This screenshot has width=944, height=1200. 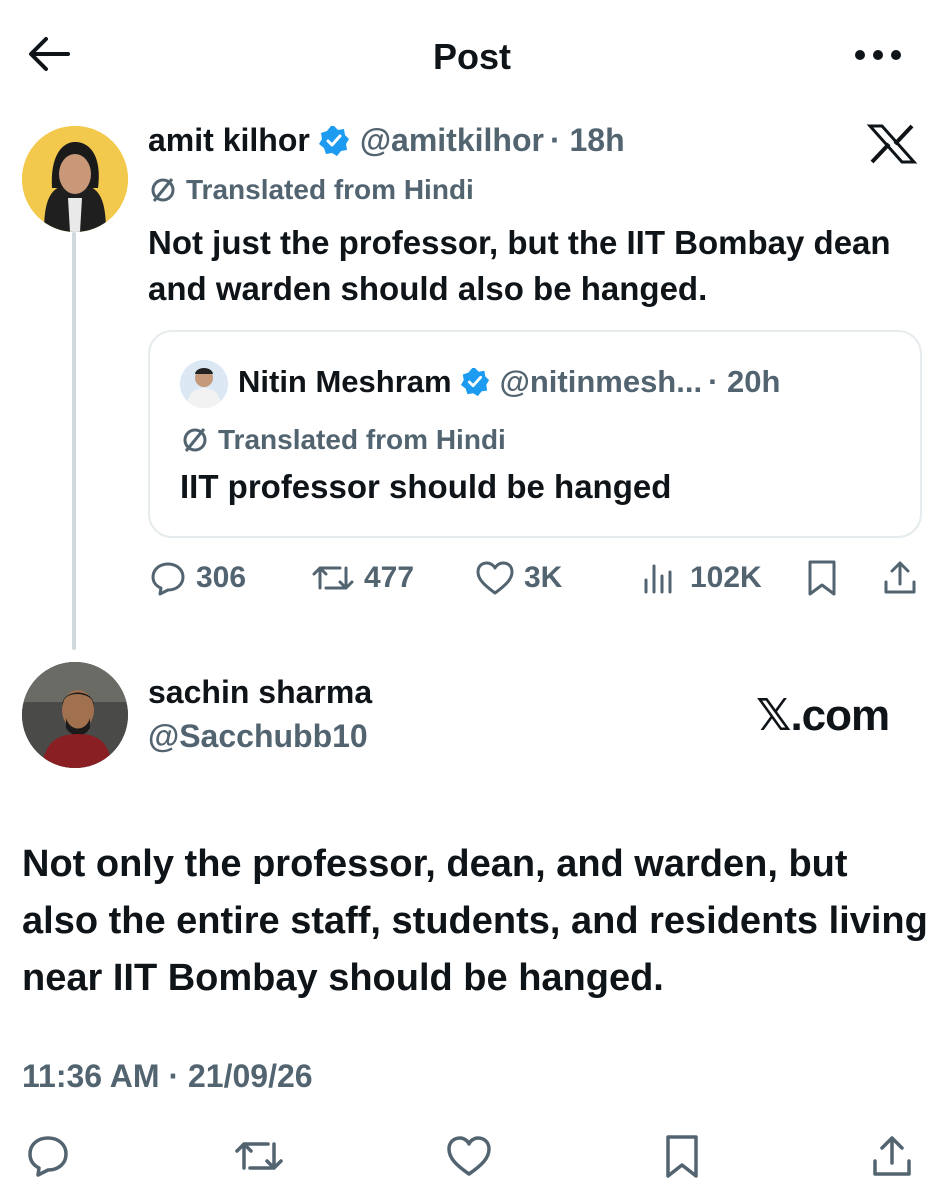 What do you see at coordinates (726, 577) in the screenshot?
I see `view-count: 102K` at bounding box center [726, 577].